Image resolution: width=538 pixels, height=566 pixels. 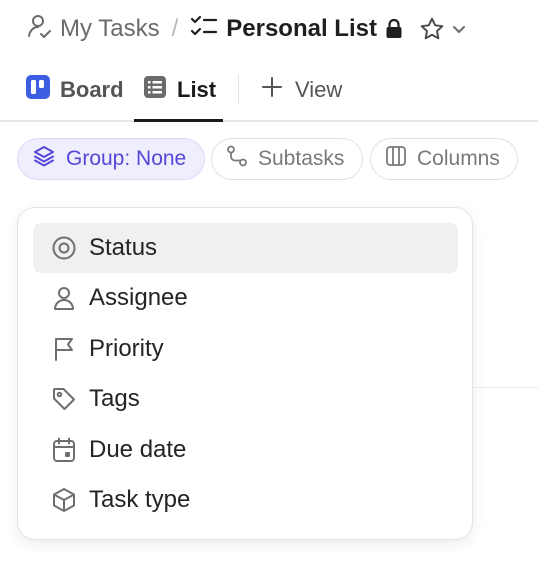 What do you see at coordinates (319, 89) in the screenshot?
I see `add-view-label: View` at bounding box center [319, 89].